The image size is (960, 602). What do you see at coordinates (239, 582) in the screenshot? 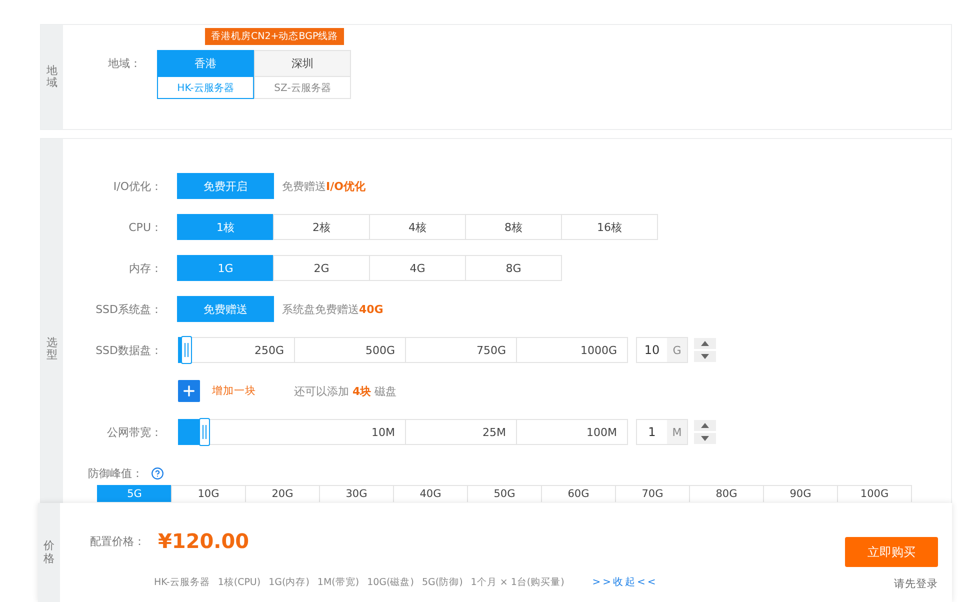
I see `summary-item: 1核(CPU)` at bounding box center [239, 582].